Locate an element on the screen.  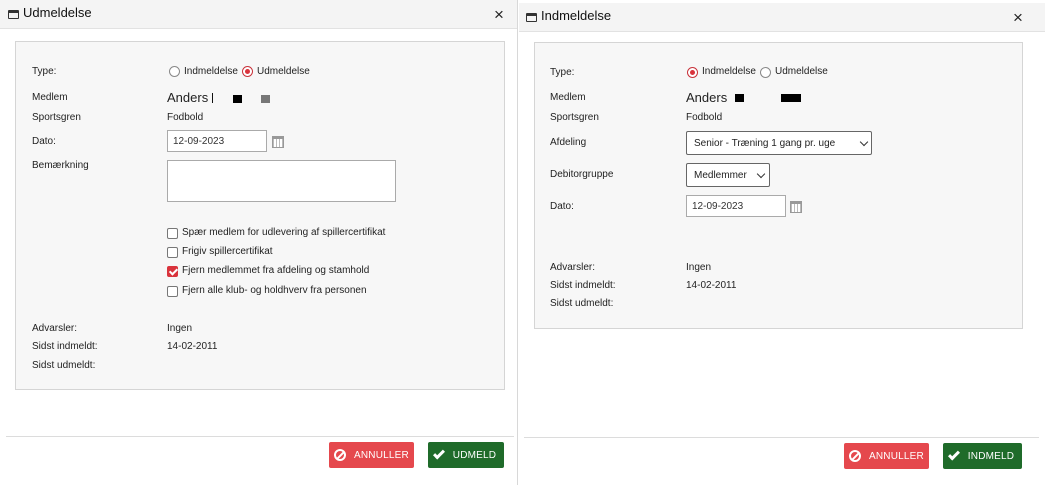
dialog-titlebar: Udmeldelse × is located at coordinates (258, 14).